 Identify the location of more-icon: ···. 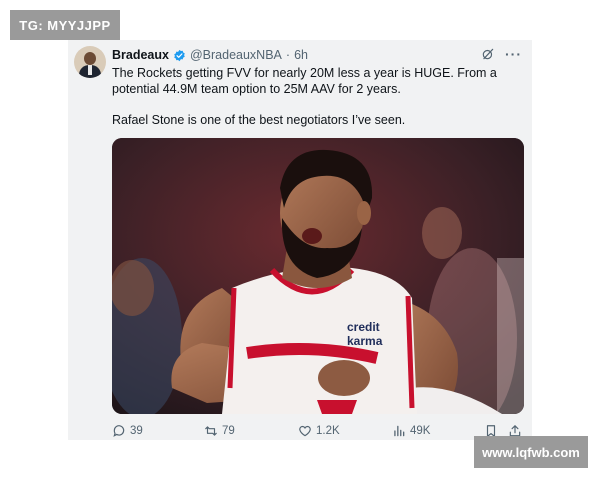
(513, 54).